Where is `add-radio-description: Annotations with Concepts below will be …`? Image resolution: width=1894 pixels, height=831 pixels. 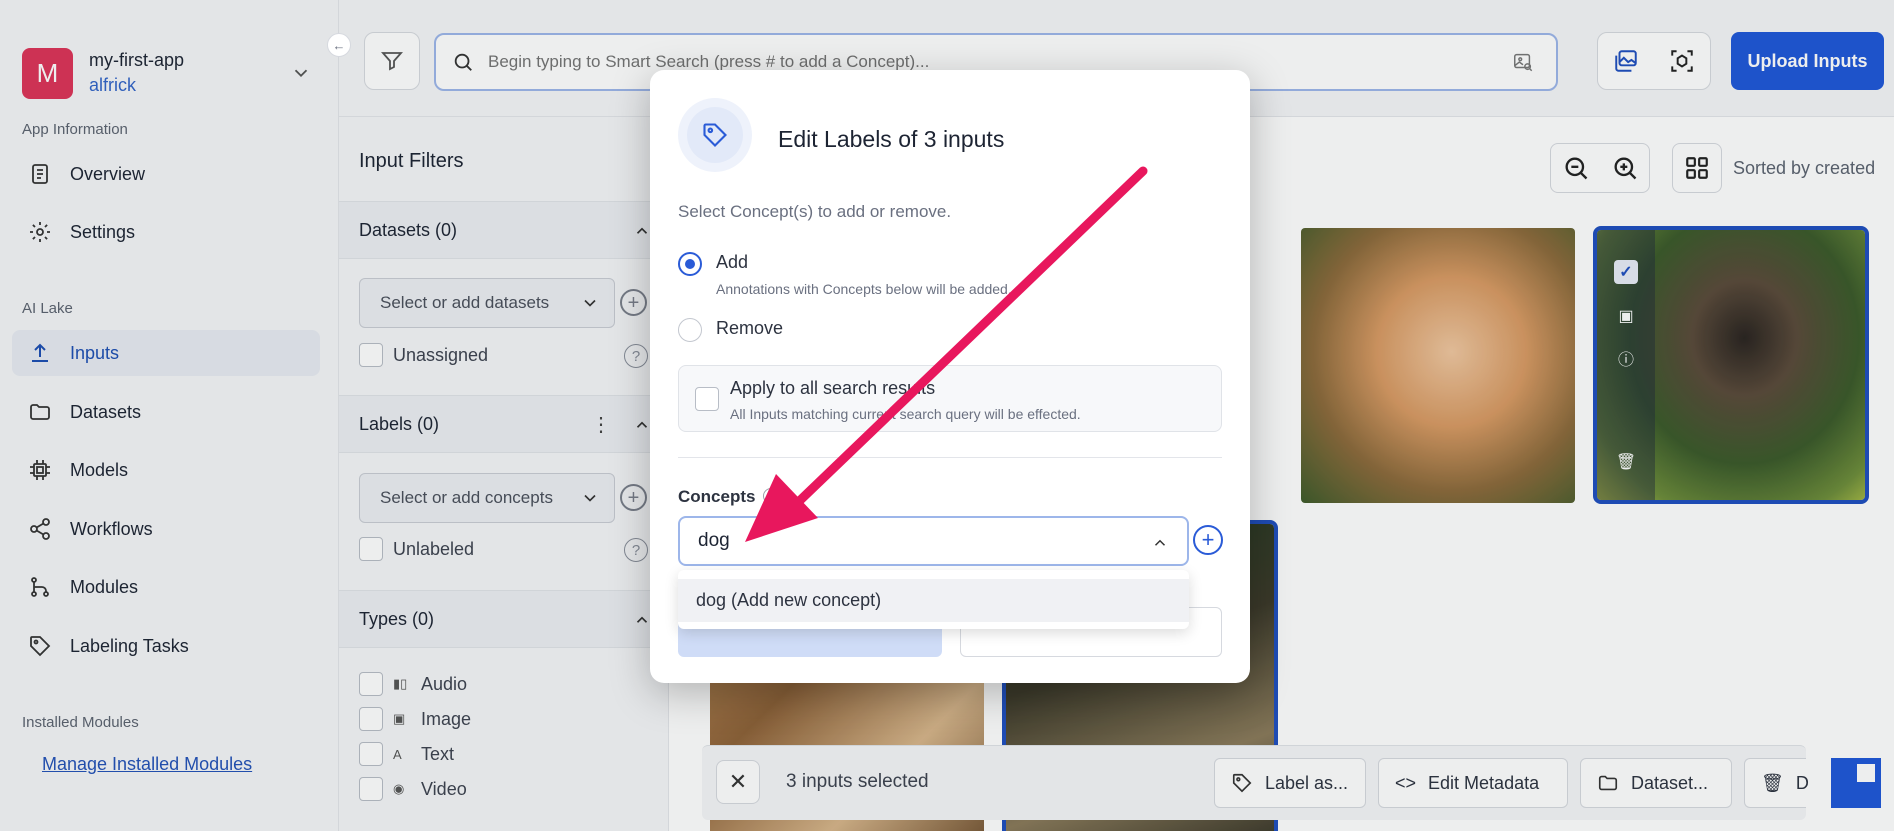
add-radio-description: Annotations with Concepts below will be … is located at coordinates (864, 289).